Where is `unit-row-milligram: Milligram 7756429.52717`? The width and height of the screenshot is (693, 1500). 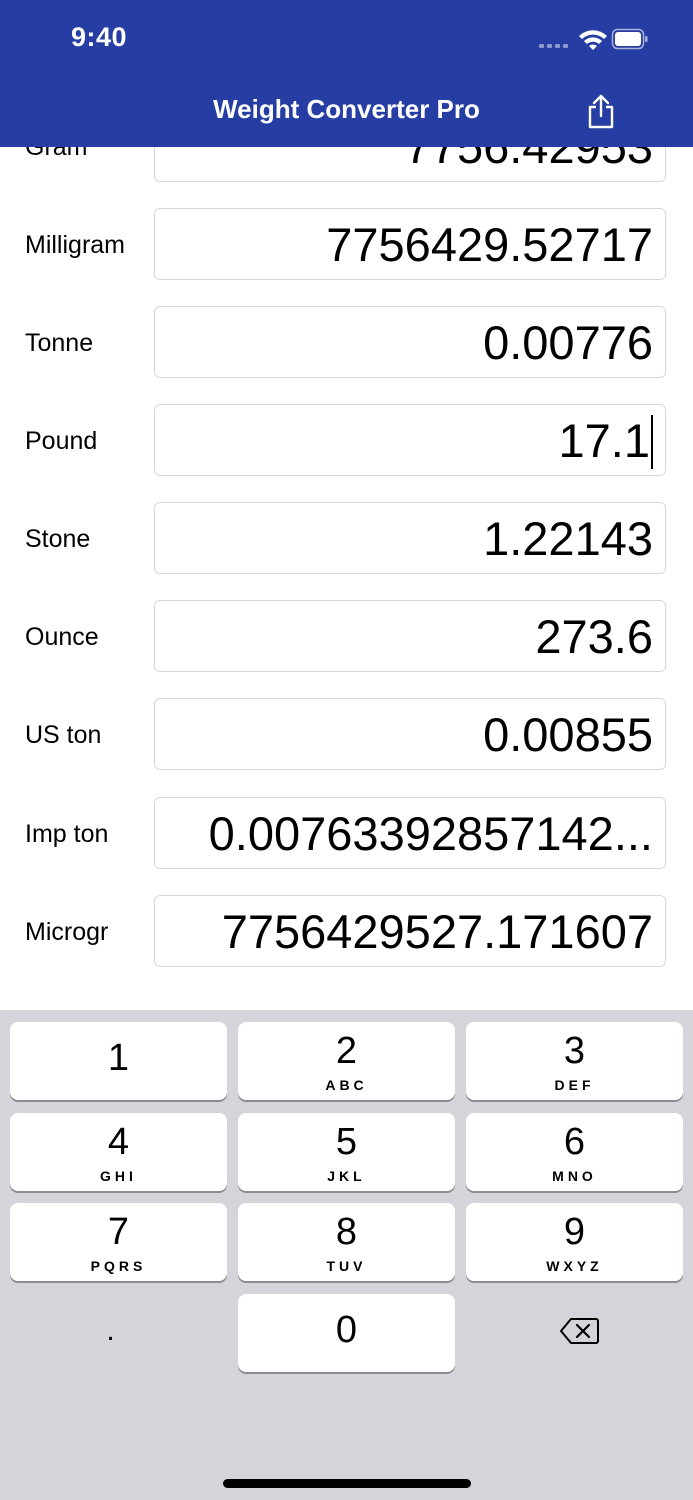 unit-row-milligram: Milligram 7756429.52717 is located at coordinates (346, 245).